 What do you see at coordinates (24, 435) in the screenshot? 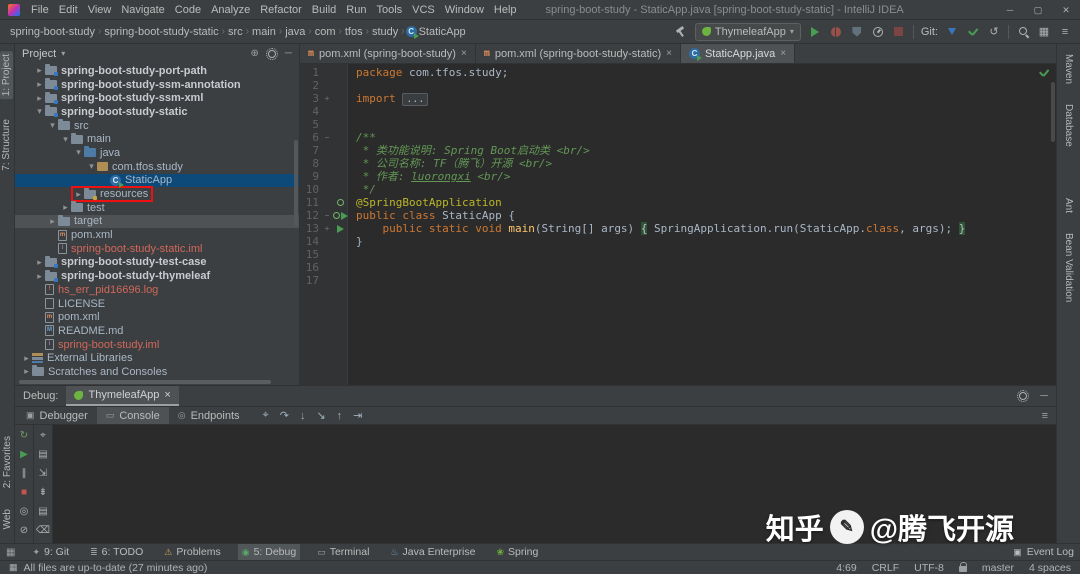
I see `rerun-icon: ↻` at bounding box center [24, 435].